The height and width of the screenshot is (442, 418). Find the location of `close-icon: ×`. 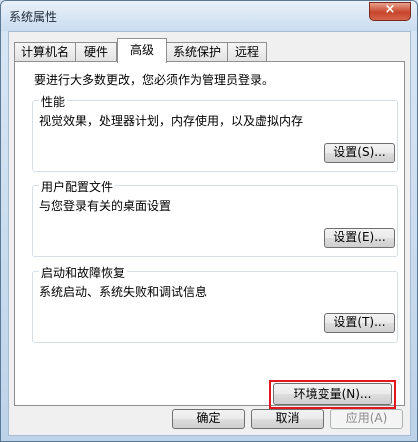

close-icon: × is located at coordinates (390, 9).